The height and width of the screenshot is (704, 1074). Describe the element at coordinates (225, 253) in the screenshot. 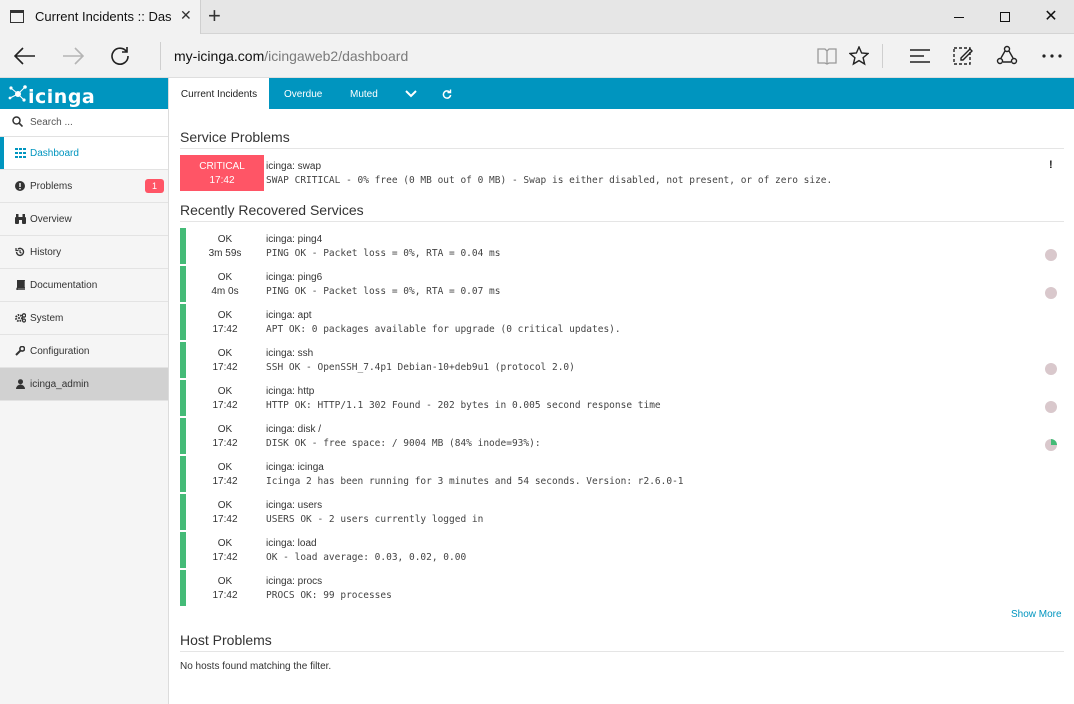

I see `state-time: 3m 59s` at that location.